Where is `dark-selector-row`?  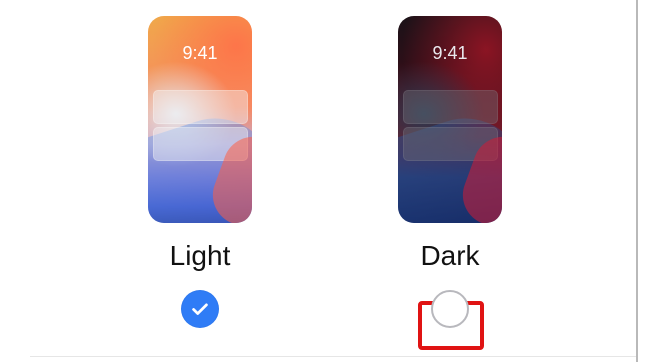 dark-selector-row is located at coordinates (450, 318).